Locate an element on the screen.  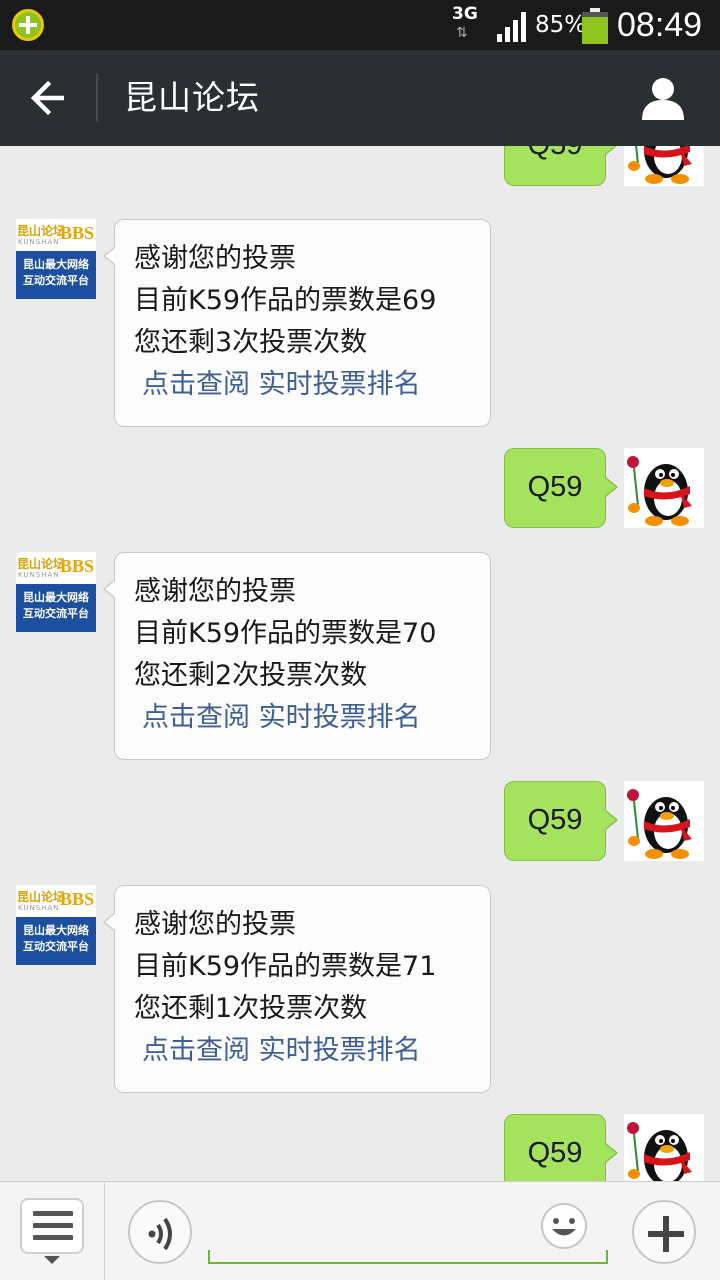
menu-list-icon is located at coordinates (52, 1226).